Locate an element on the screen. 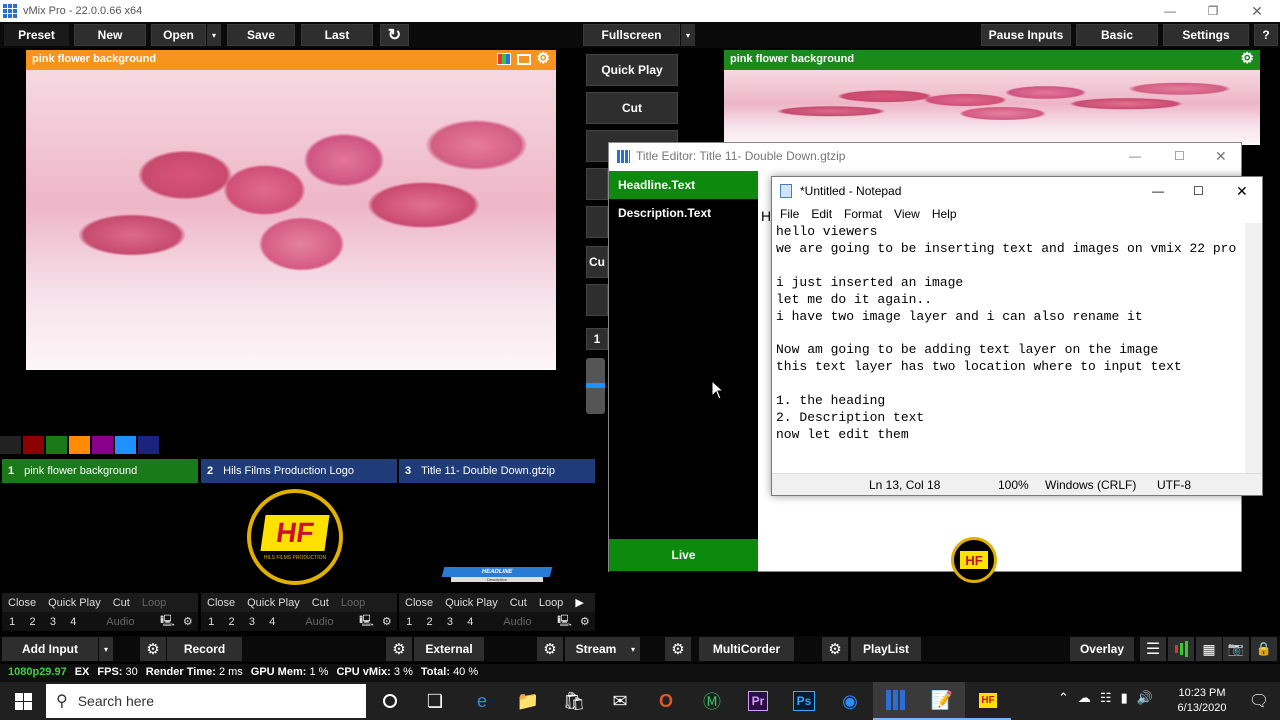 This screenshot has width=1280, height=720. basic-button: Basic is located at coordinates (1117, 35).